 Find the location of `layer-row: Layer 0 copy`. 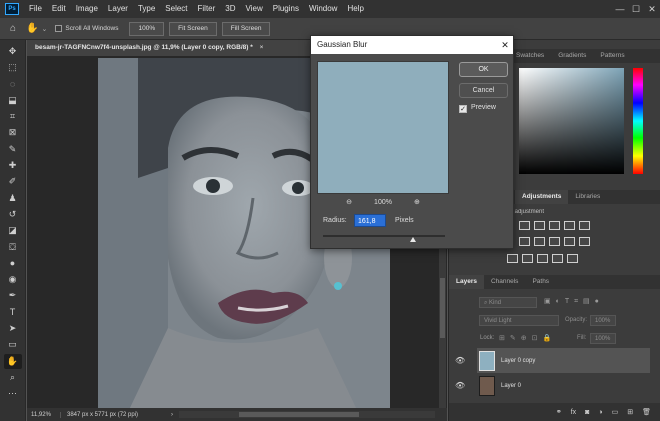

layer-row: Layer 0 copy is located at coordinates (564, 361).